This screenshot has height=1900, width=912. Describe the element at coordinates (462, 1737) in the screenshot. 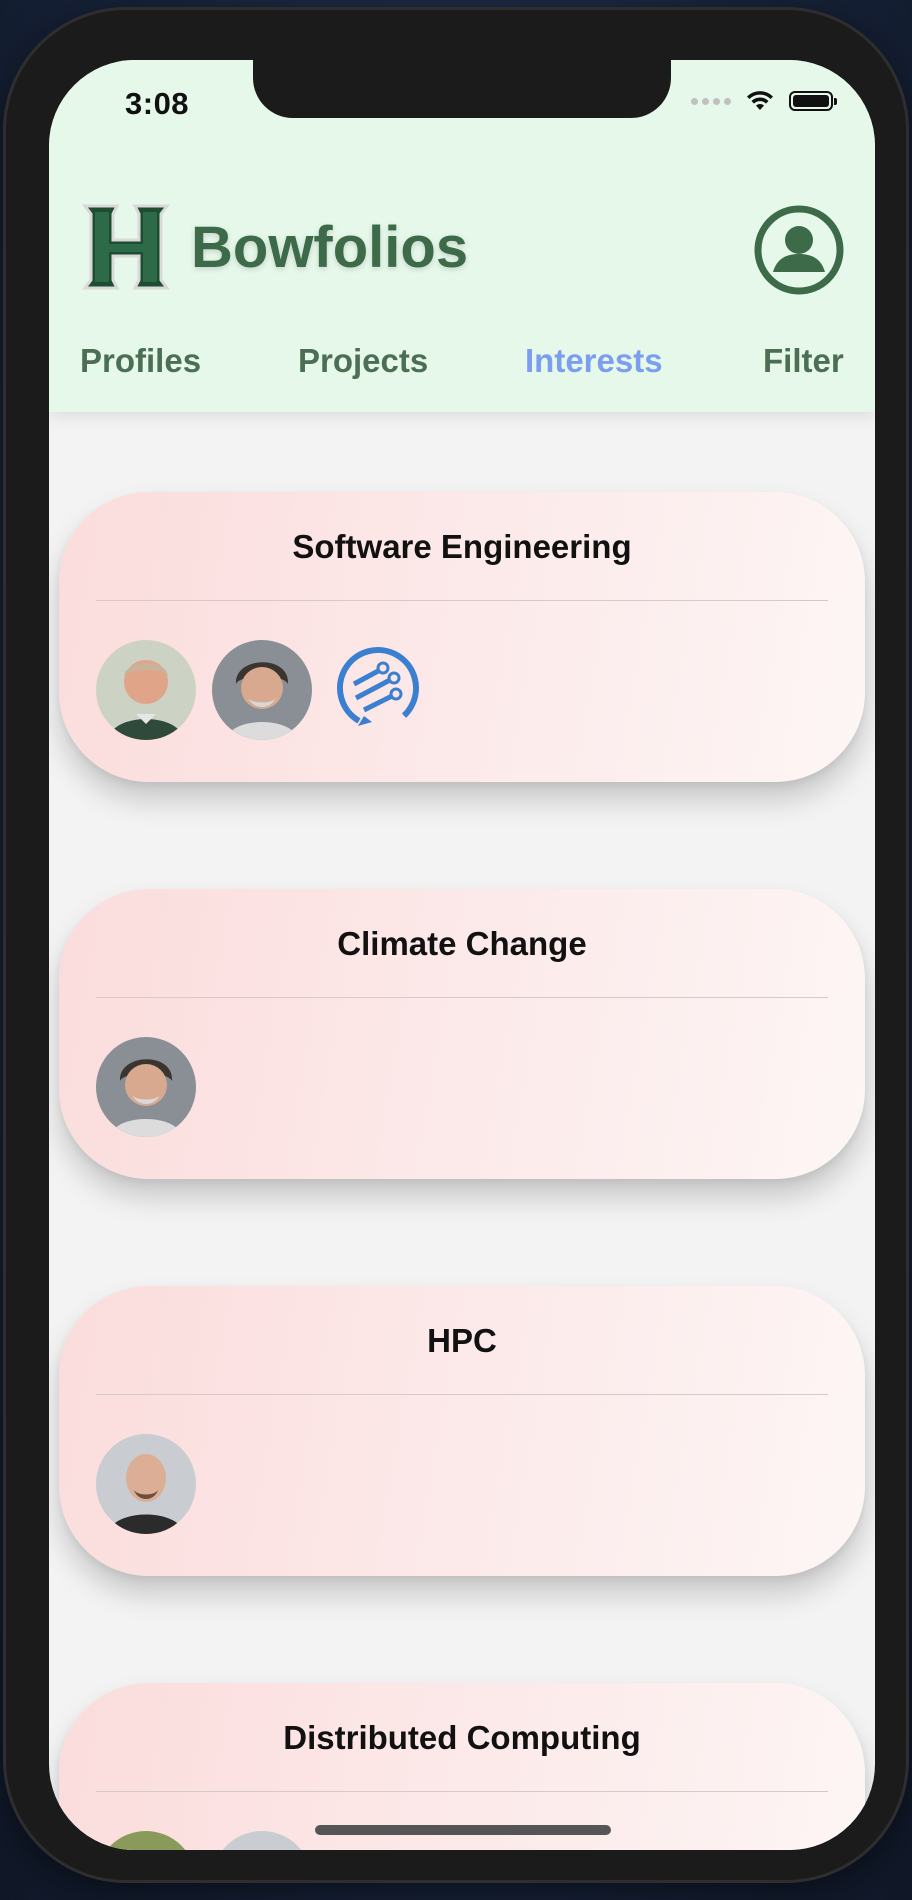

I see `interest-title: Distributed Computing` at that location.